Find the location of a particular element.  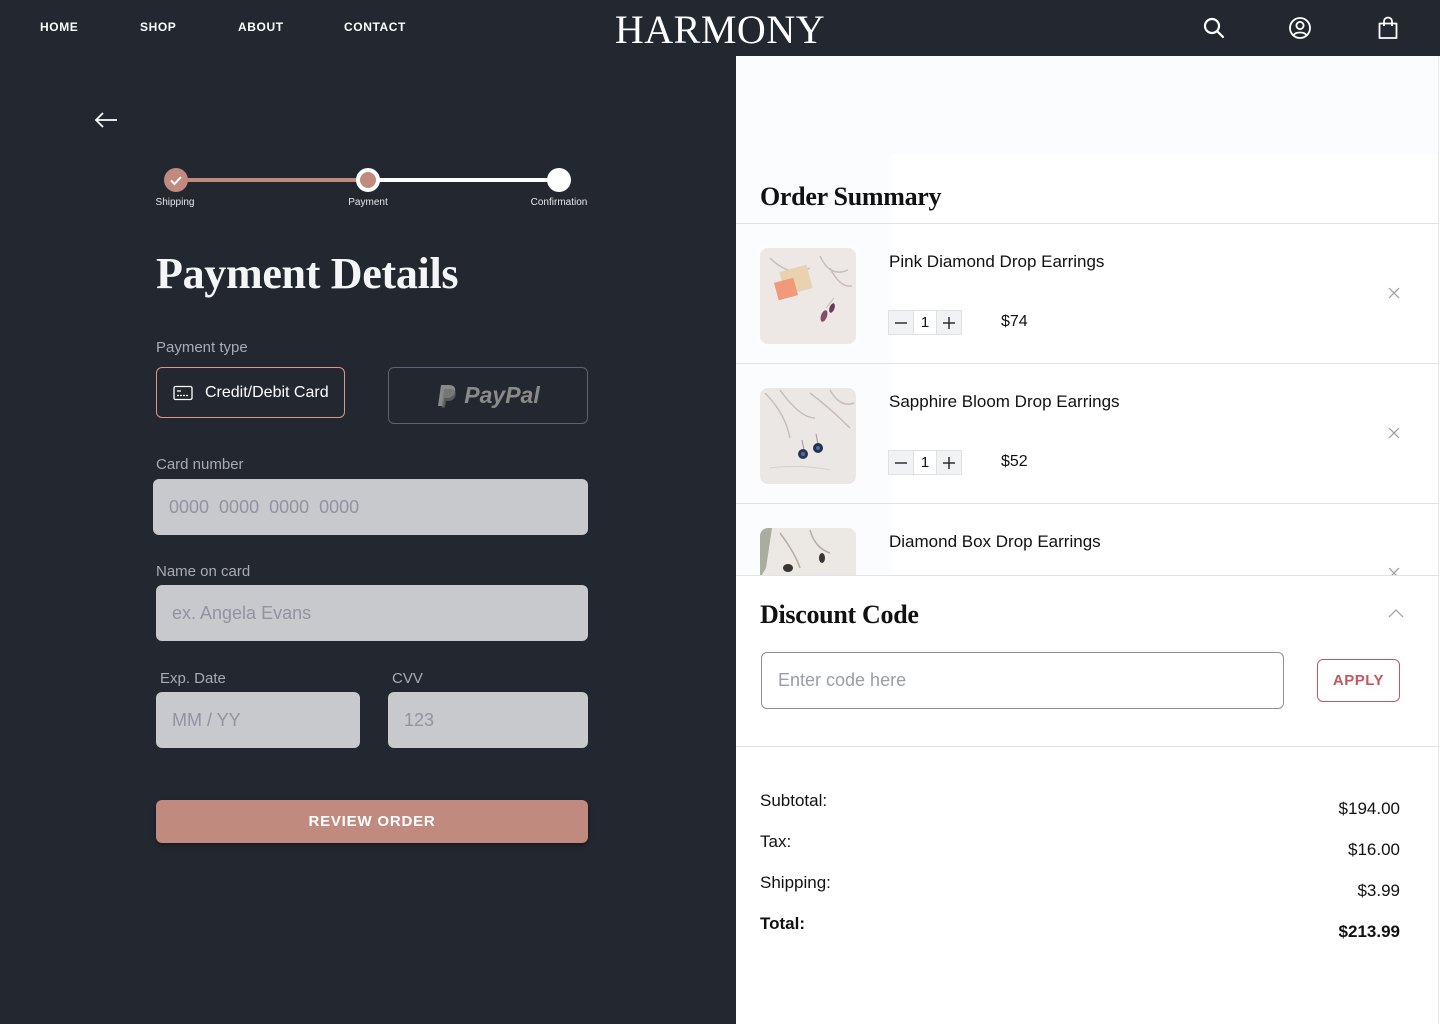

product-image-pink-diamond is located at coordinates (808, 296).